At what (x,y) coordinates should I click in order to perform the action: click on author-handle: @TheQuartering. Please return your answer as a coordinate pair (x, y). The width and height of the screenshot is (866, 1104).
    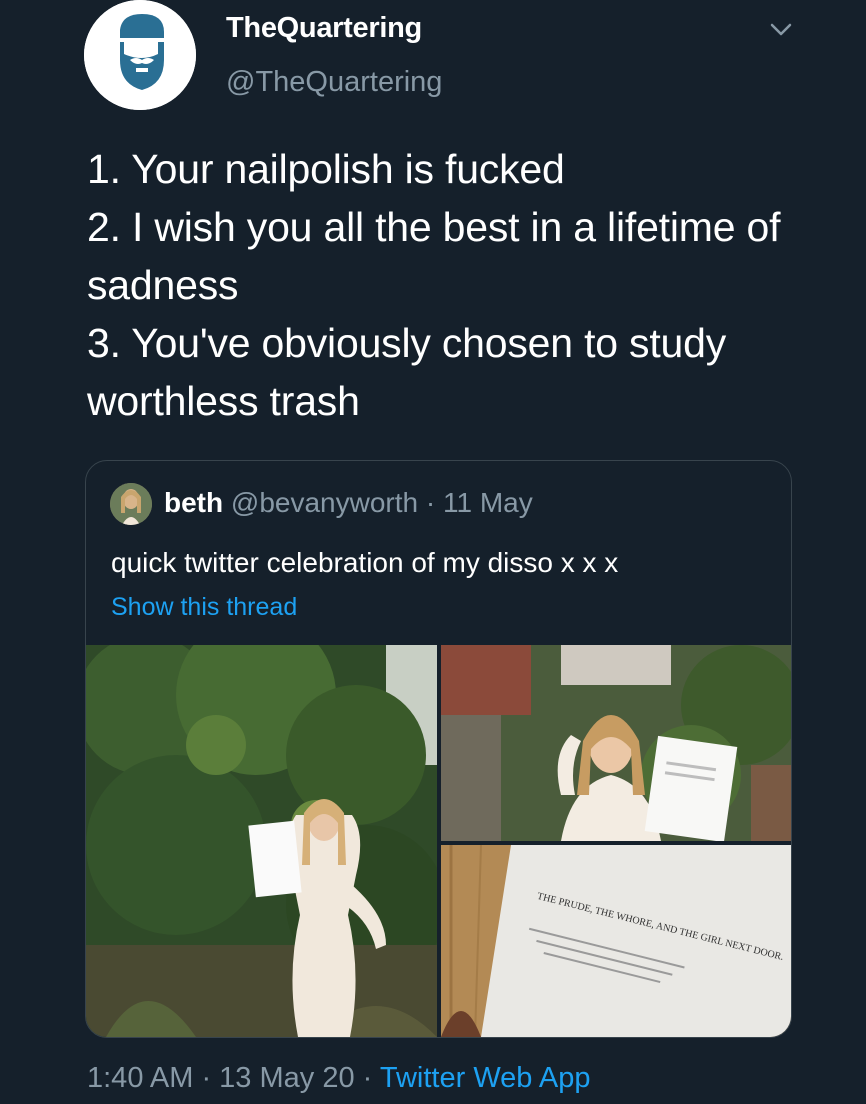
    Looking at the image, I should click on (334, 82).